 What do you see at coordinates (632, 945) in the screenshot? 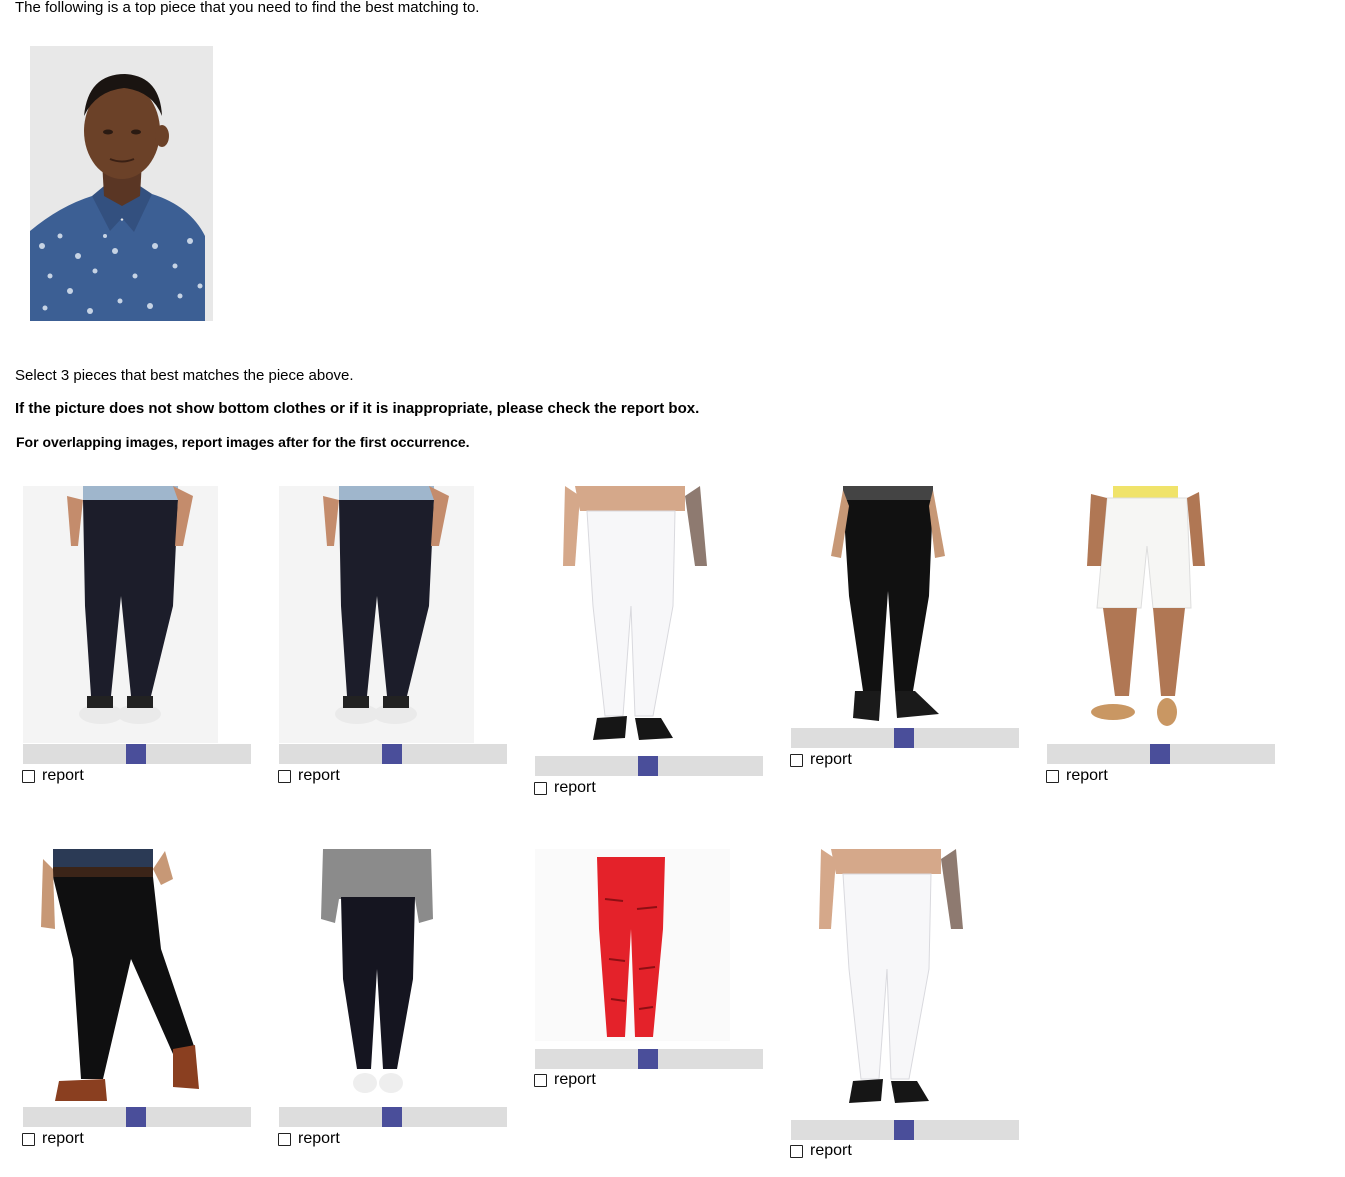
I see `red-ripped-jeans-image` at bounding box center [632, 945].